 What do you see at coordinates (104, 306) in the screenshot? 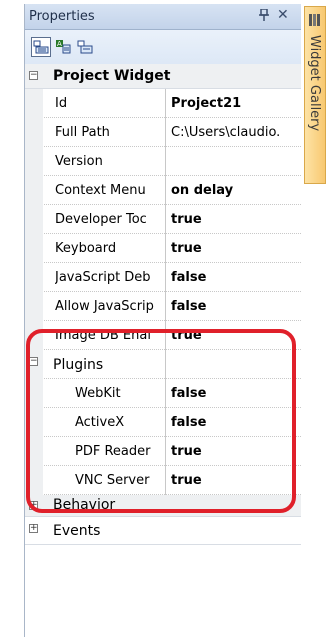
I see `property-name: Allow JavaScrip` at bounding box center [104, 306].